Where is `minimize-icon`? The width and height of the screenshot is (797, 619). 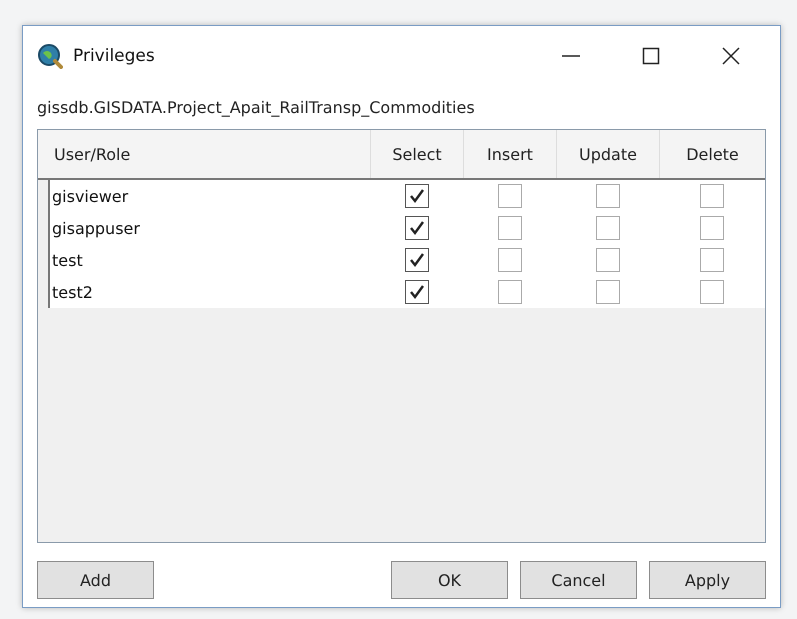 minimize-icon is located at coordinates (571, 56).